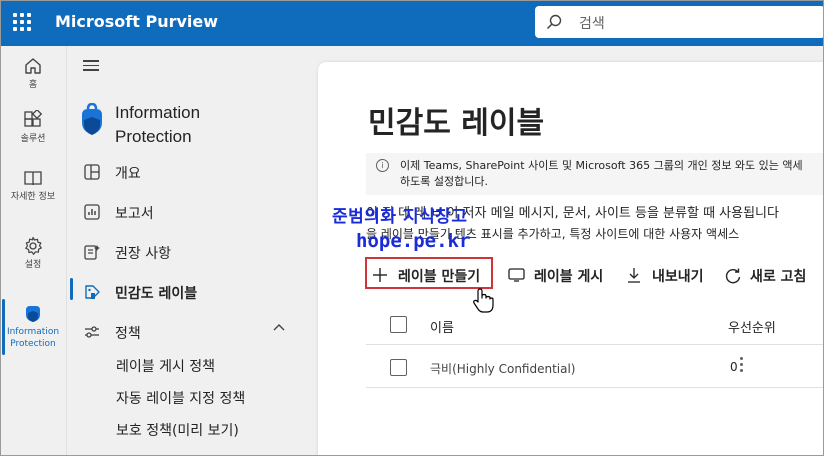 This screenshot has height=456, width=824. Describe the element at coordinates (33, 66) in the screenshot. I see `home-icon` at that location.